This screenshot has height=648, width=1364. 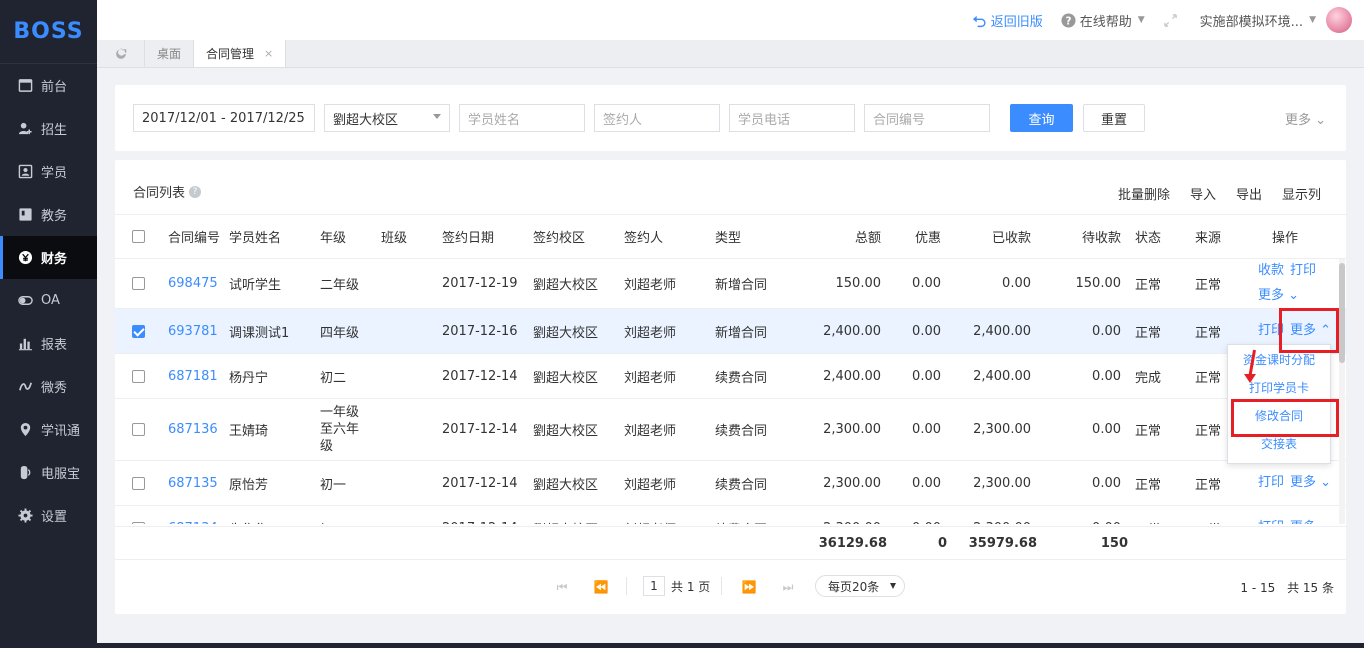 What do you see at coordinates (1342, 313) in the screenshot?
I see `scrollbar-thumb` at bounding box center [1342, 313].